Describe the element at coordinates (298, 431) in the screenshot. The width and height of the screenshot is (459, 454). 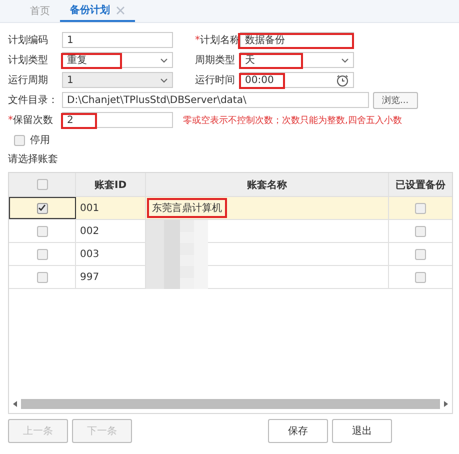
I see `action-button: 保存` at that location.